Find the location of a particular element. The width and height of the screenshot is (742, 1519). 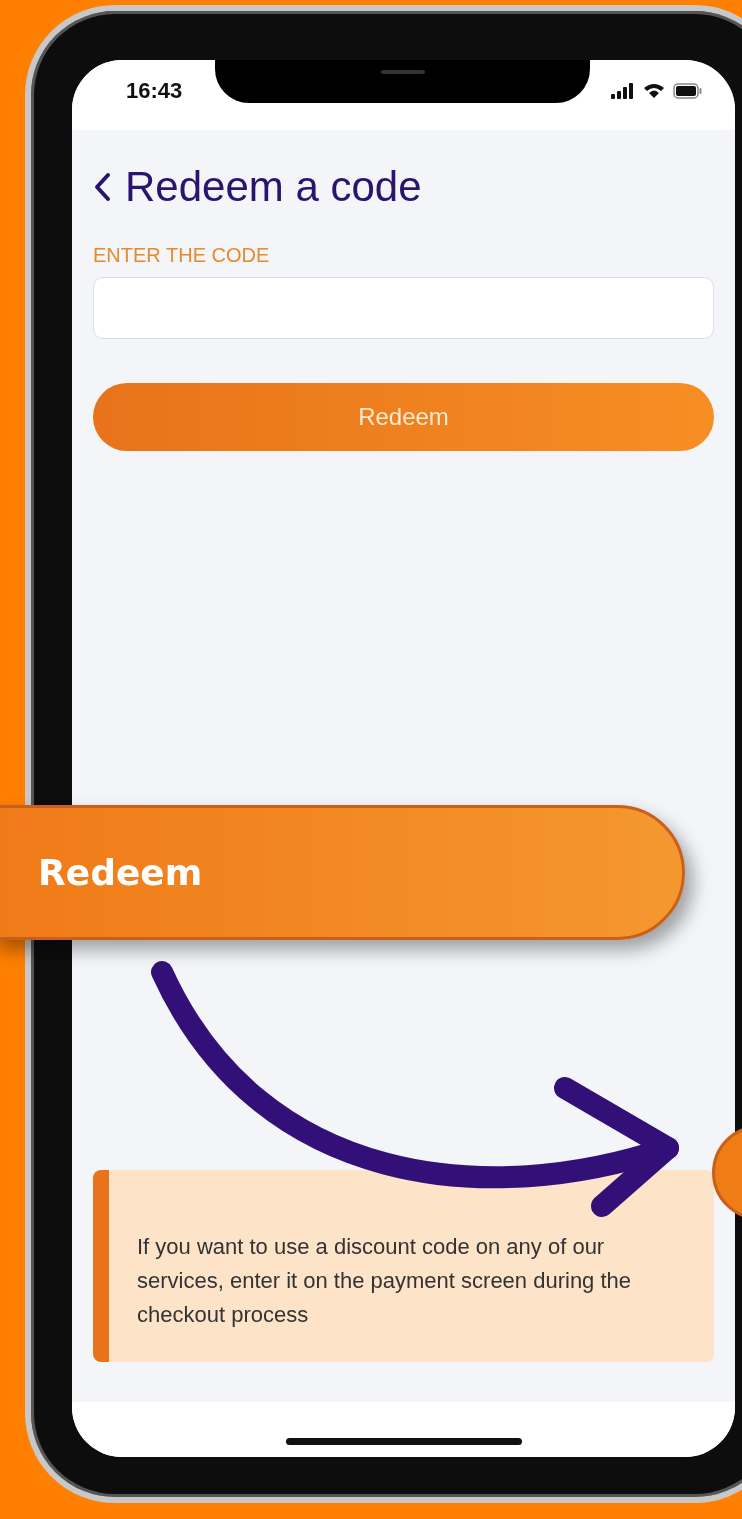

wifi-icon is located at coordinates (654, 91).